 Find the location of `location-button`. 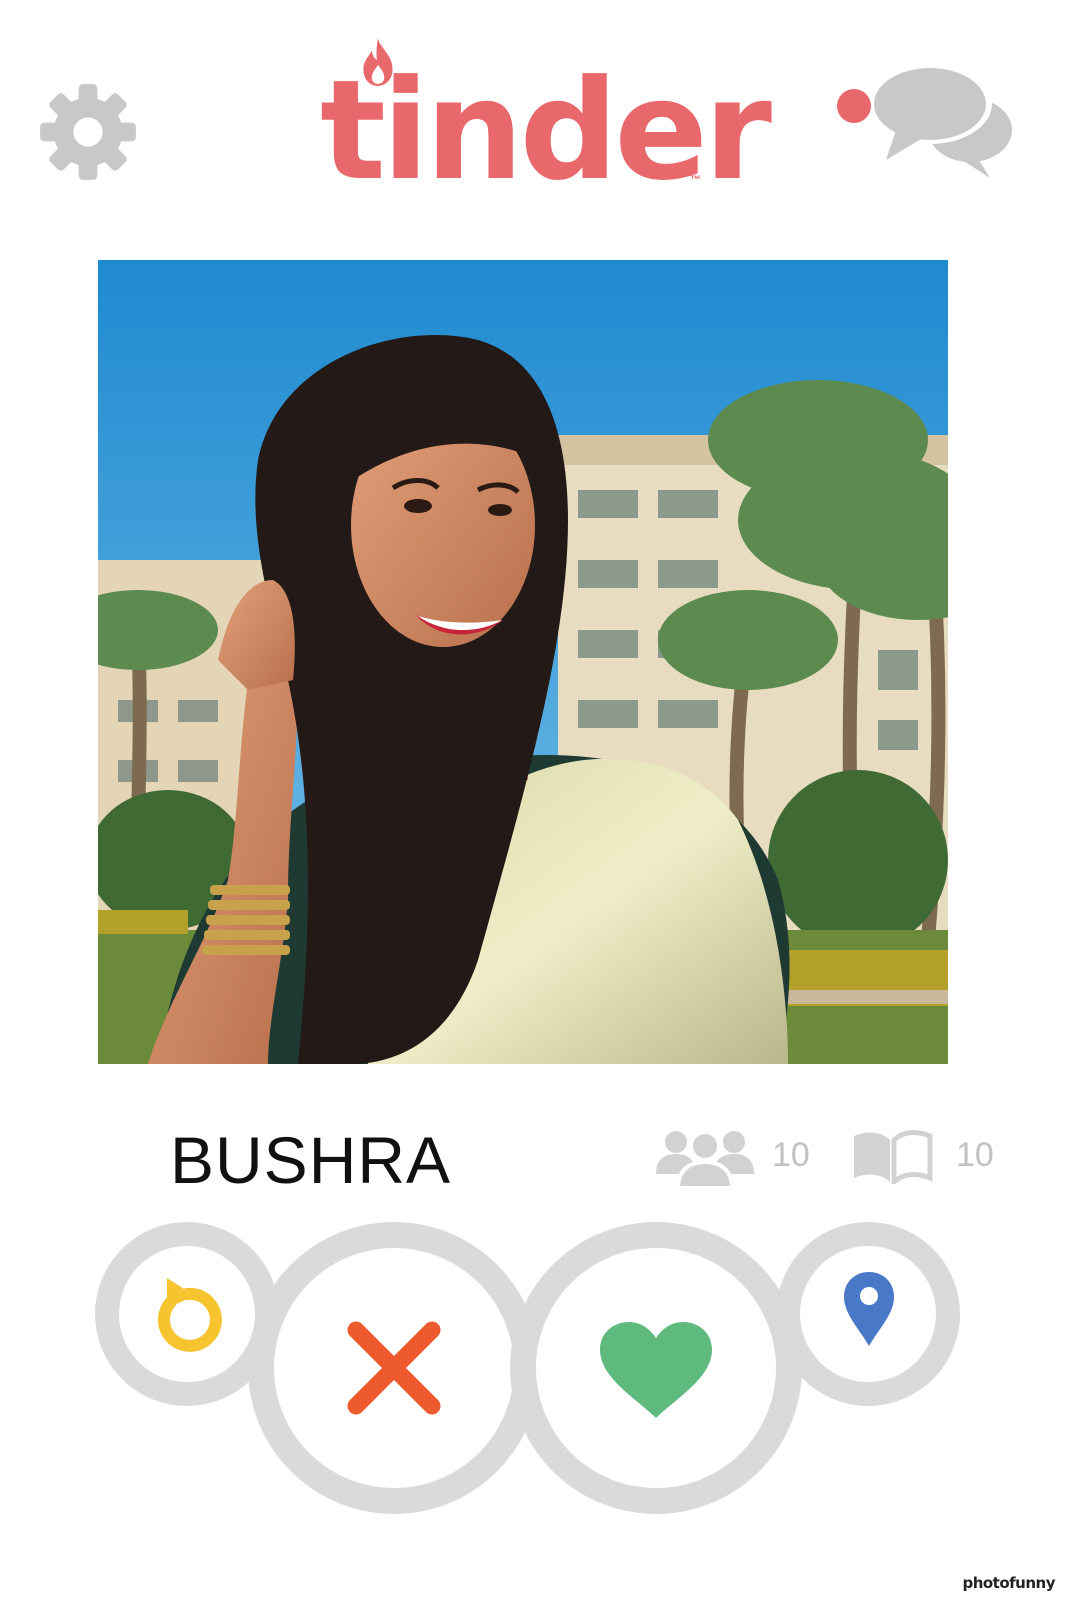

location-button is located at coordinates (868, 1314).